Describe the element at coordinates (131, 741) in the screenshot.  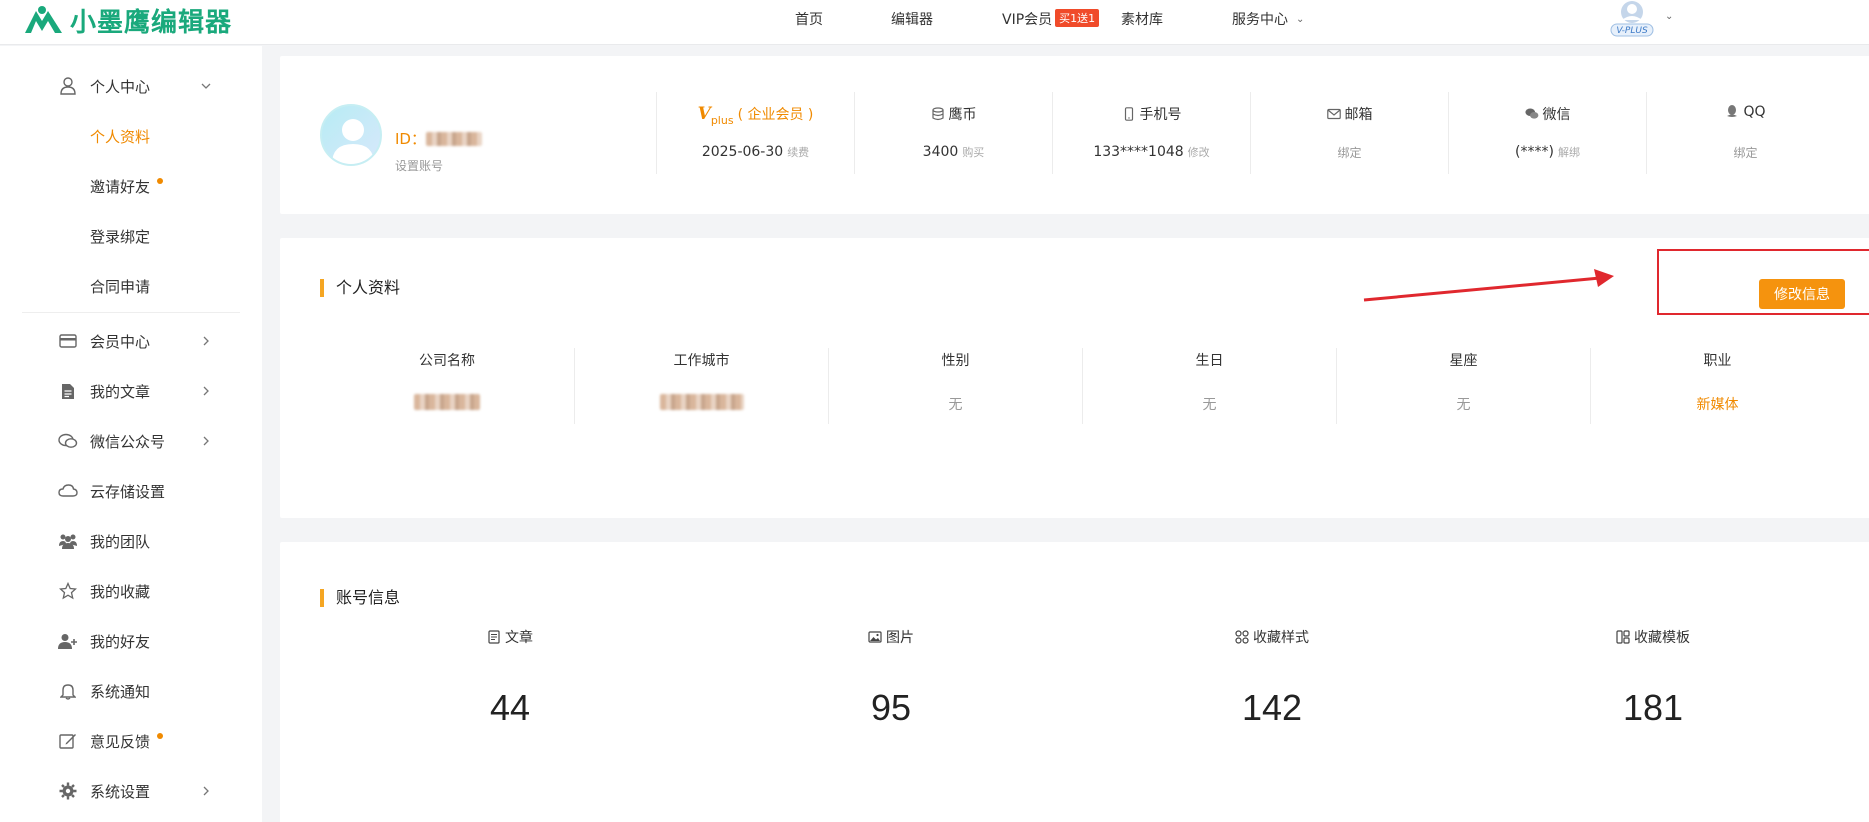
I see `sidebar-item-feedback: 意见反馈` at that location.